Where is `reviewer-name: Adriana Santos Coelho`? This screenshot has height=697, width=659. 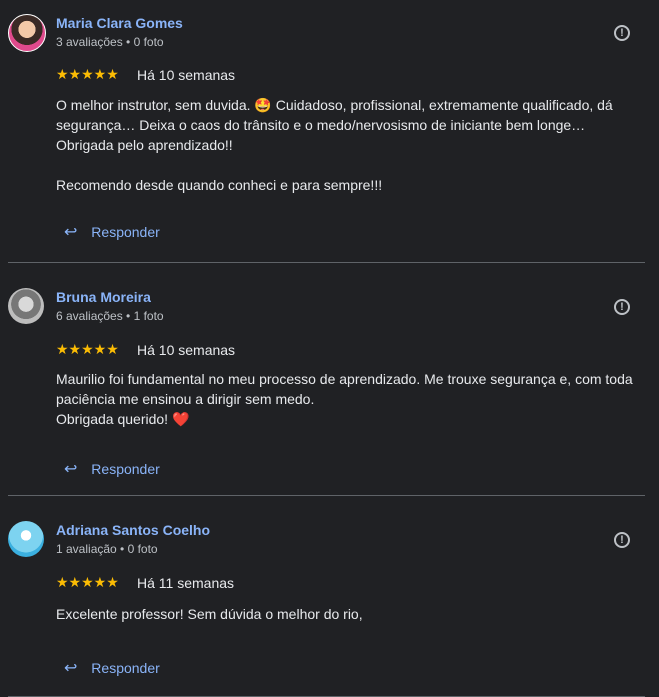 reviewer-name: Adriana Santos Coelho is located at coordinates (133, 530).